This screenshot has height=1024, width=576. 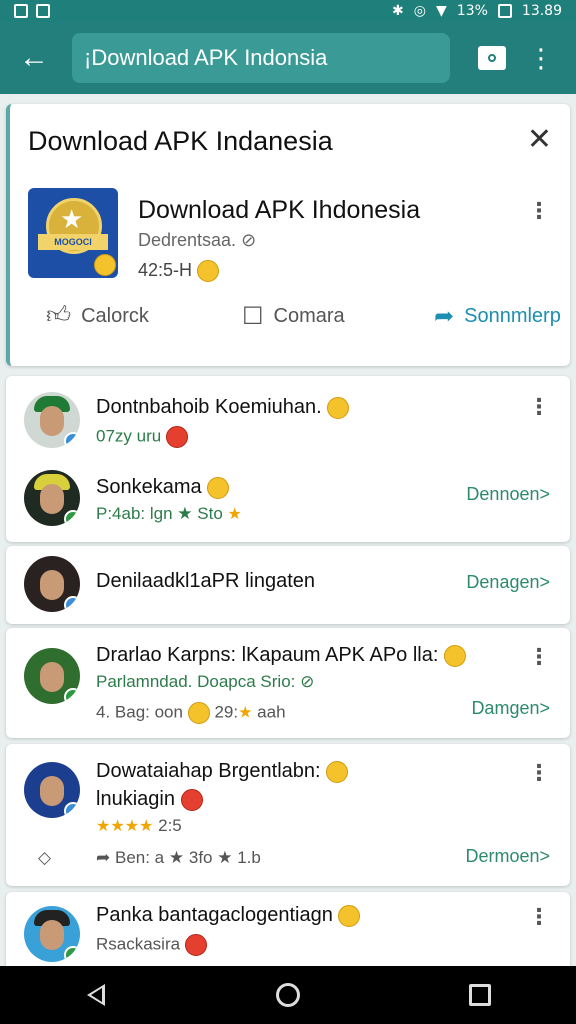 I want to click on list-item-title: Dowataiahap Brgentlabn:, so click(x=222, y=771).